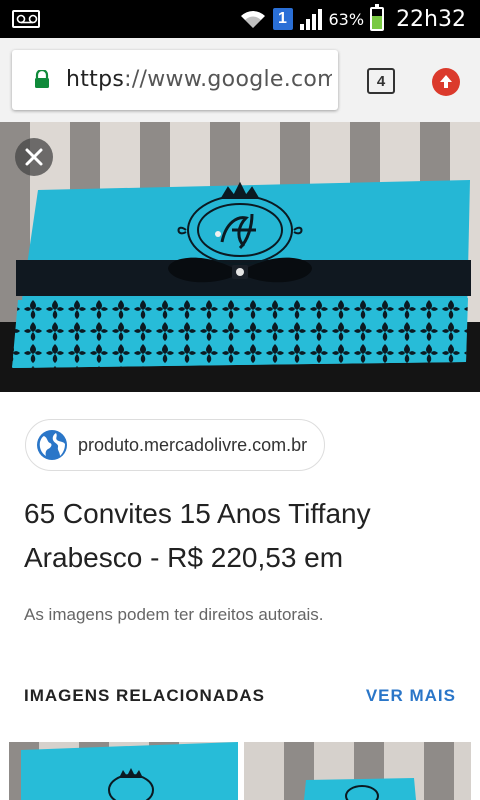 The image size is (480, 800). I want to click on source-link: produto.mercadolivre.com.br, so click(175, 445).